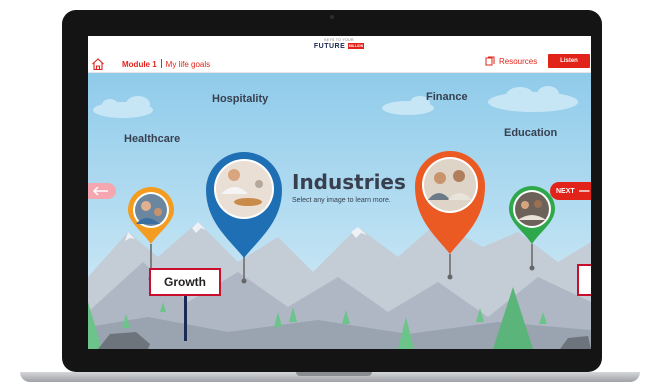 The image size is (665, 387). I want to click on camera, so click(332, 17).